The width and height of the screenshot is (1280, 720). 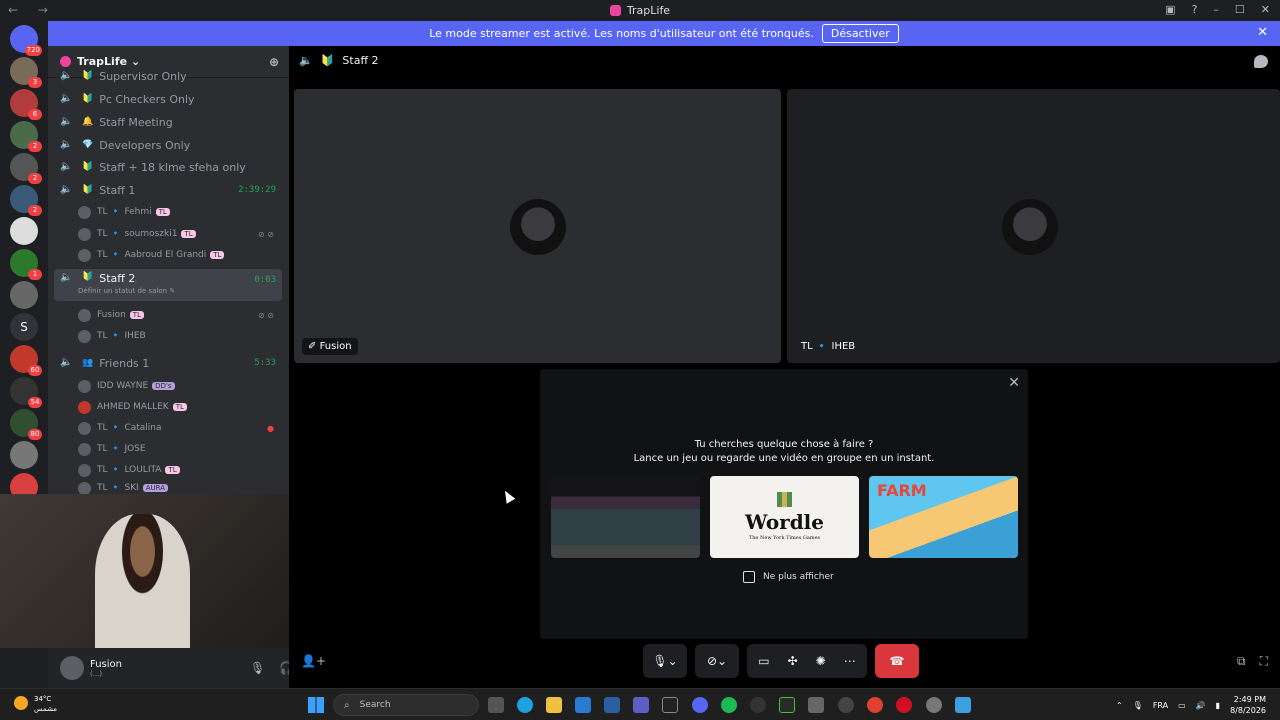 I want to click on speaker-icon: 🔈, so click(x=66, y=98).